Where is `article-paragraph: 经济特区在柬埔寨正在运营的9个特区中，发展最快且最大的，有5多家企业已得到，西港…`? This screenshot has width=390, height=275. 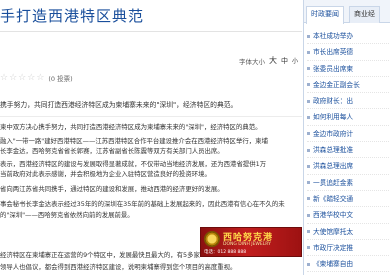 article-paragraph: 经济特区在柬埔寨正在运营的9个特区中，发展最快且最大的，有5多家企业已得到，西港… is located at coordinates (100, 255).